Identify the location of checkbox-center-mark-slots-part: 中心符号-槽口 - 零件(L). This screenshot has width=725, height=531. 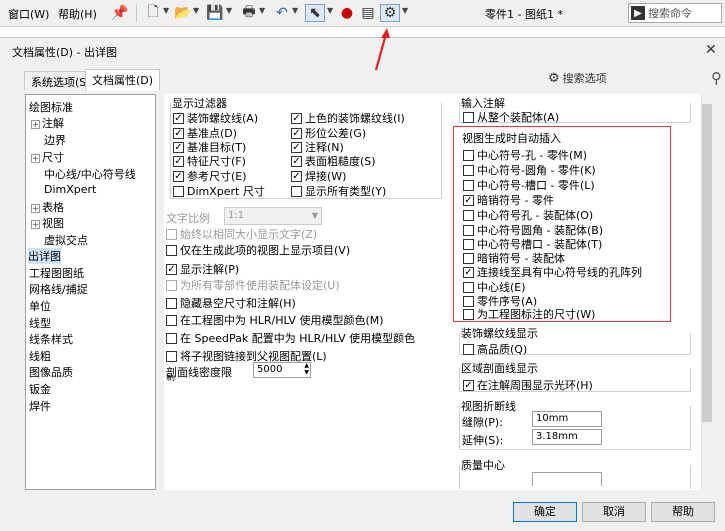
(529, 185).